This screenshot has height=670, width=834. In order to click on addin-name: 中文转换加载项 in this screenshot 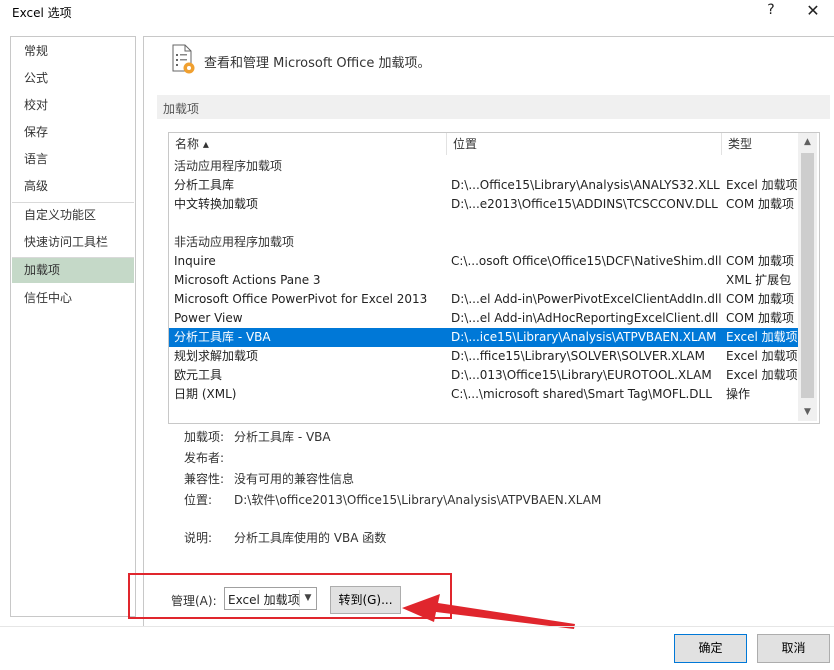, I will do `click(216, 204)`.